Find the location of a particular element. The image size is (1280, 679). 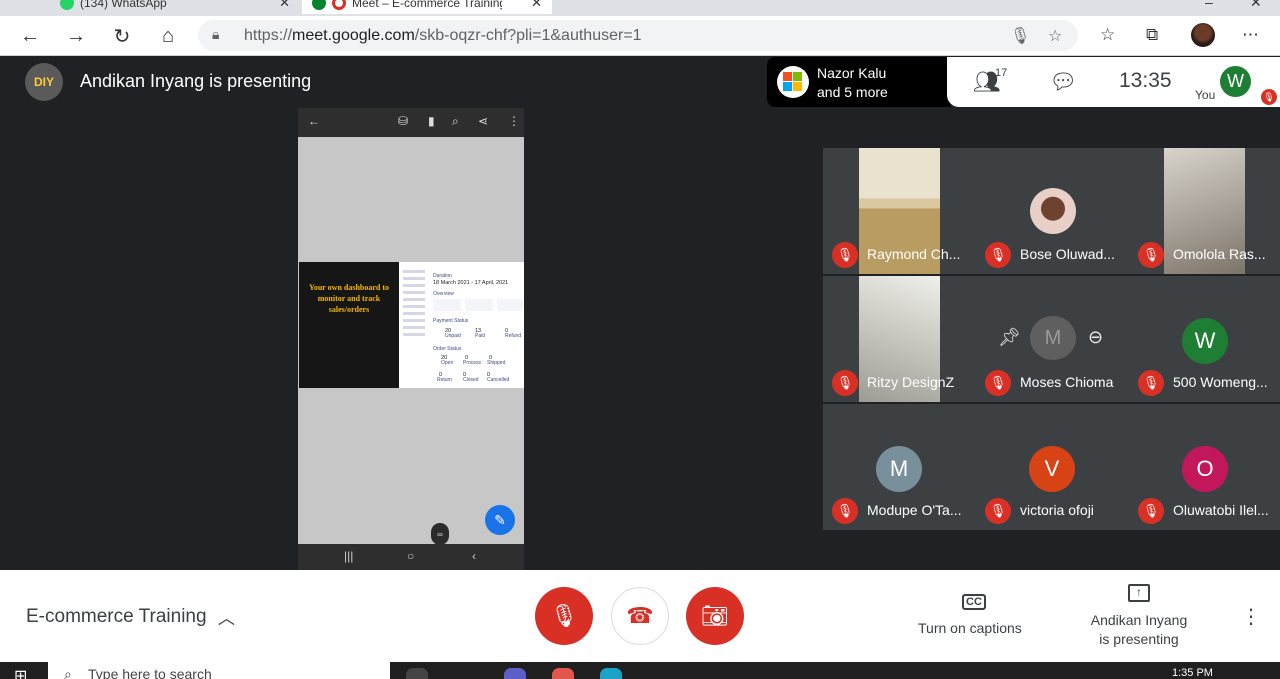

home-icon: ⌂ is located at coordinates (168, 36).